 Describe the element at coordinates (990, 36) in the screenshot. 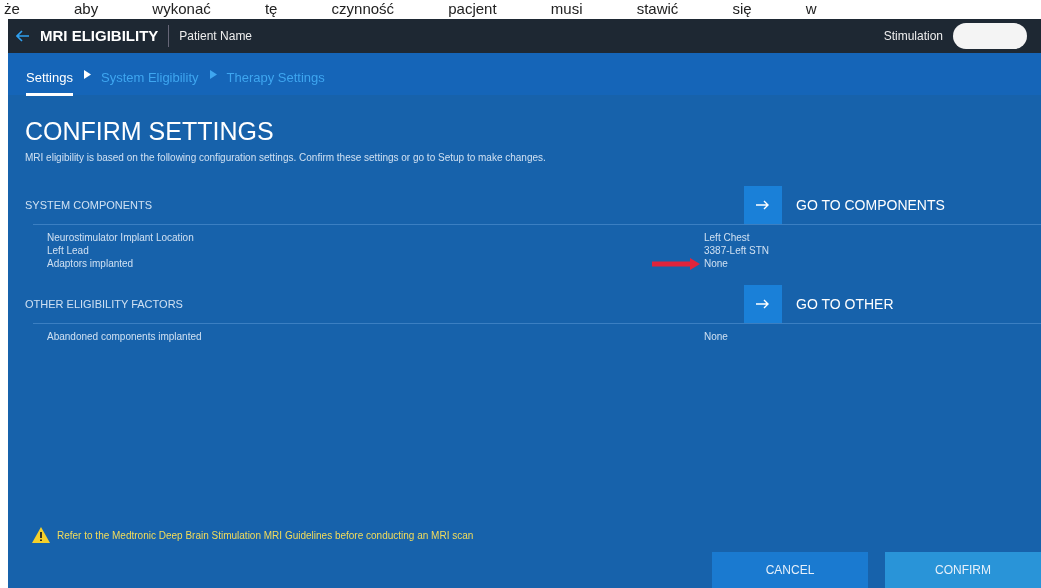

I see `stimulation-toggle` at that location.